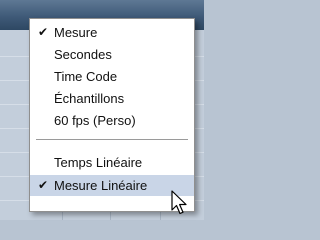  Describe the element at coordinates (95, 120) in the screenshot. I see `menu-item-label: 60 fps (Perso)` at that location.